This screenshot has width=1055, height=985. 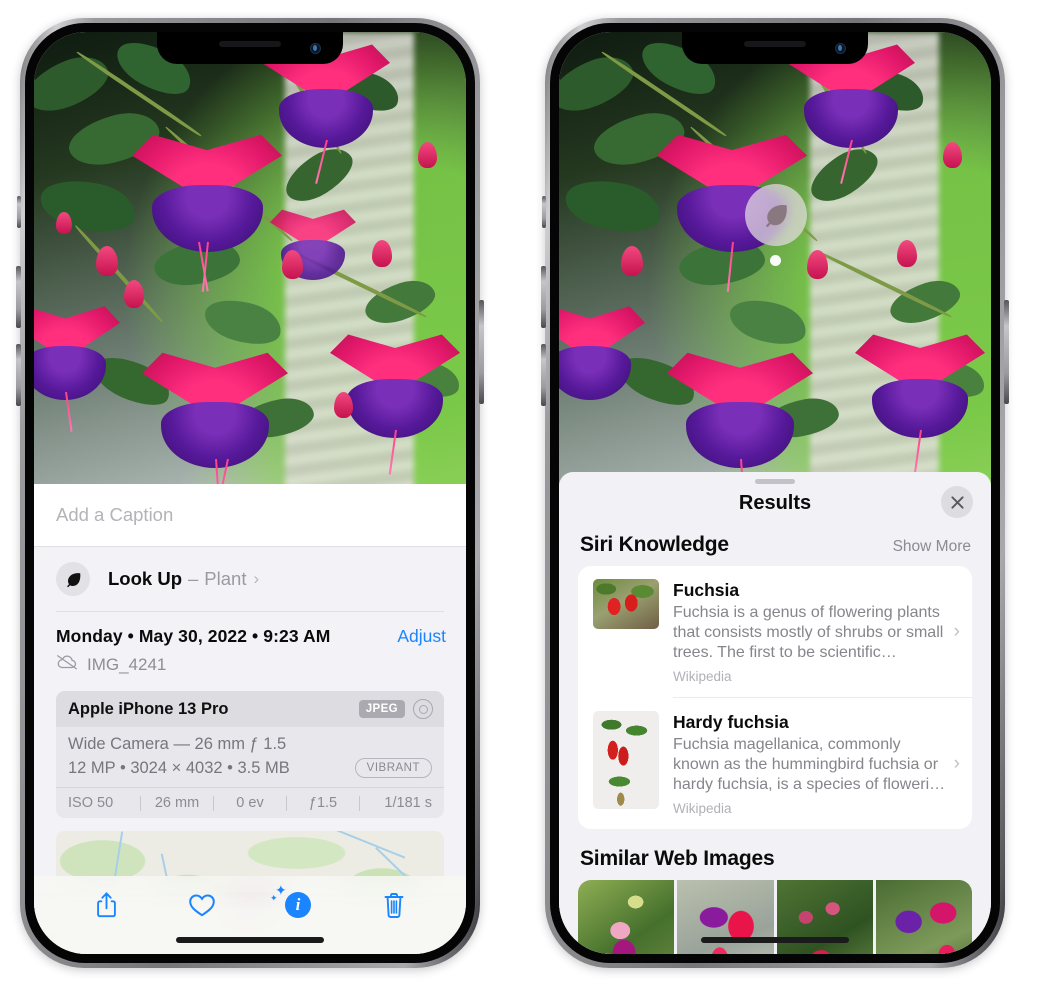 What do you see at coordinates (323, 803) in the screenshot?
I see `exif-aperture: ƒ1.5` at bounding box center [323, 803].